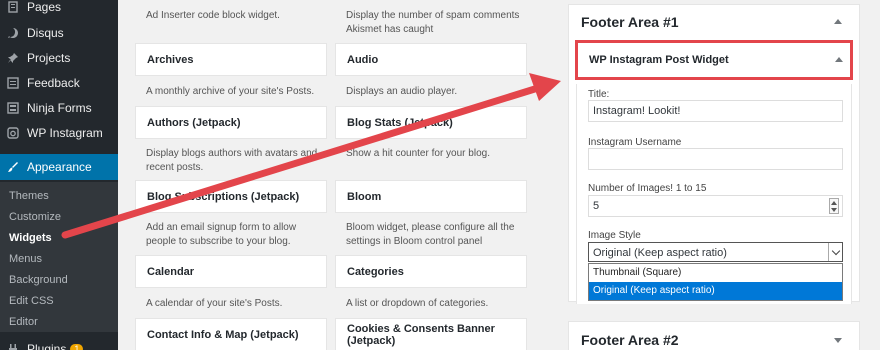 The height and width of the screenshot is (350, 880). Describe the element at coordinates (35, 217) in the screenshot. I see `submenu-customize: Customize` at that location.